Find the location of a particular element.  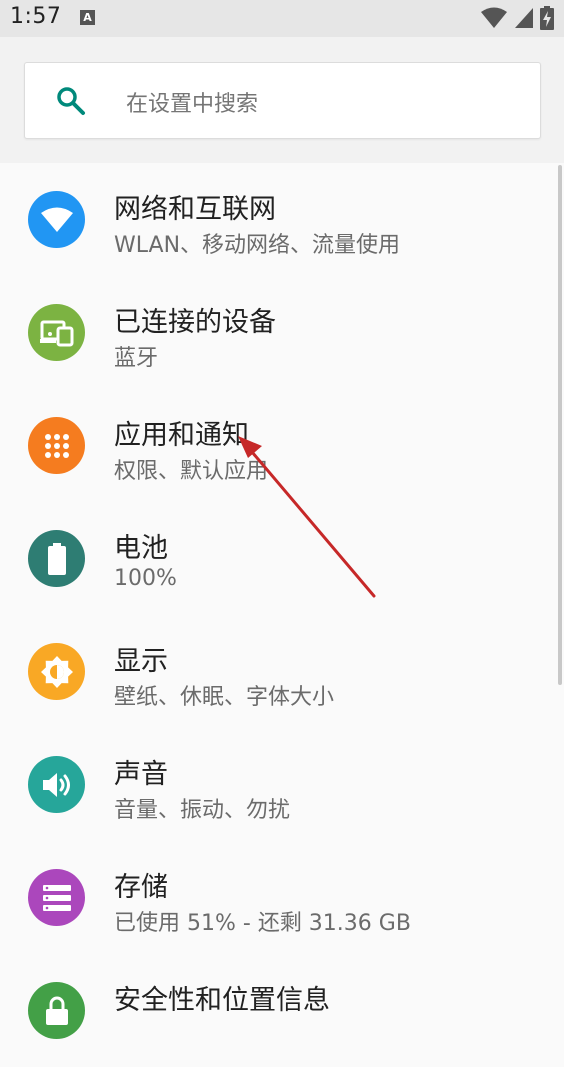

settings-item-sound: 声音 音量、振动、勿扰 is located at coordinates (282, 784).